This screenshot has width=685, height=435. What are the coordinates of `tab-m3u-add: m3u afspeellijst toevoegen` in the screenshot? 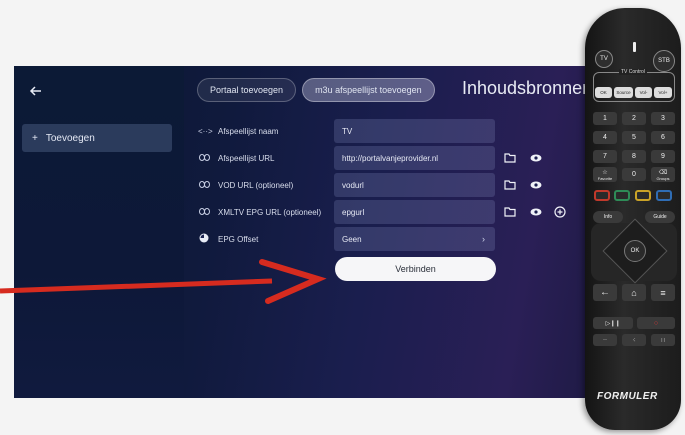 It's located at (368, 90).